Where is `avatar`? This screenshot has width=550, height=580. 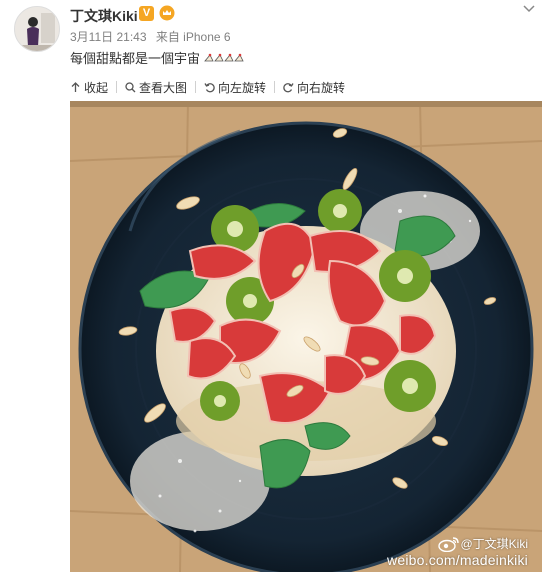
avatar is located at coordinates (37, 29).